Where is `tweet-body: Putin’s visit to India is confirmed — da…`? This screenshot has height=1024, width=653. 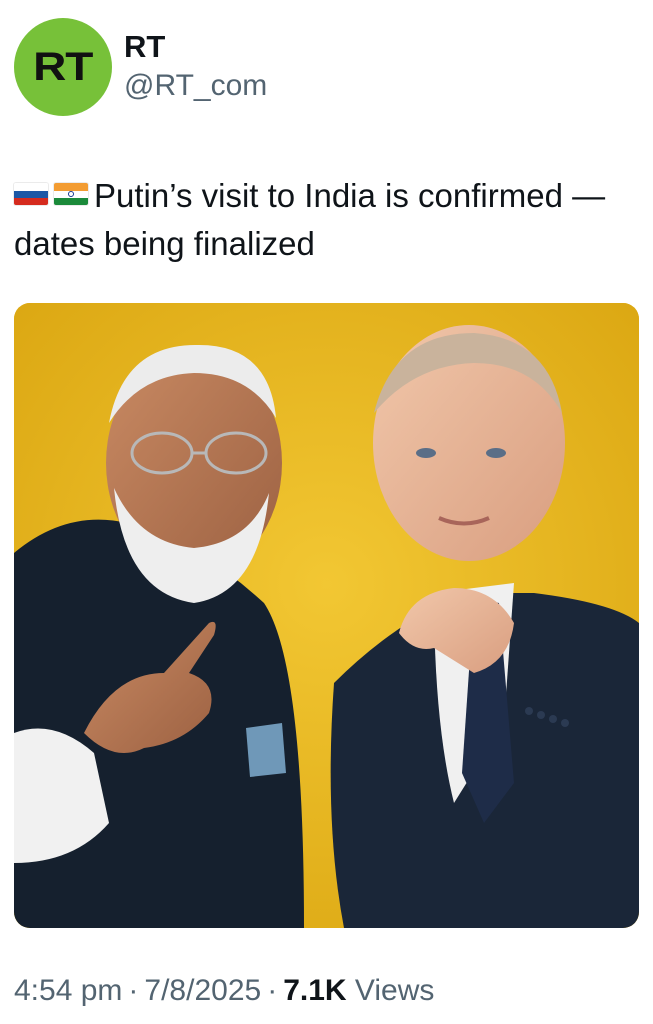 tweet-body: Putin’s visit to India is confirmed — da… is located at coordinates (310, 219).